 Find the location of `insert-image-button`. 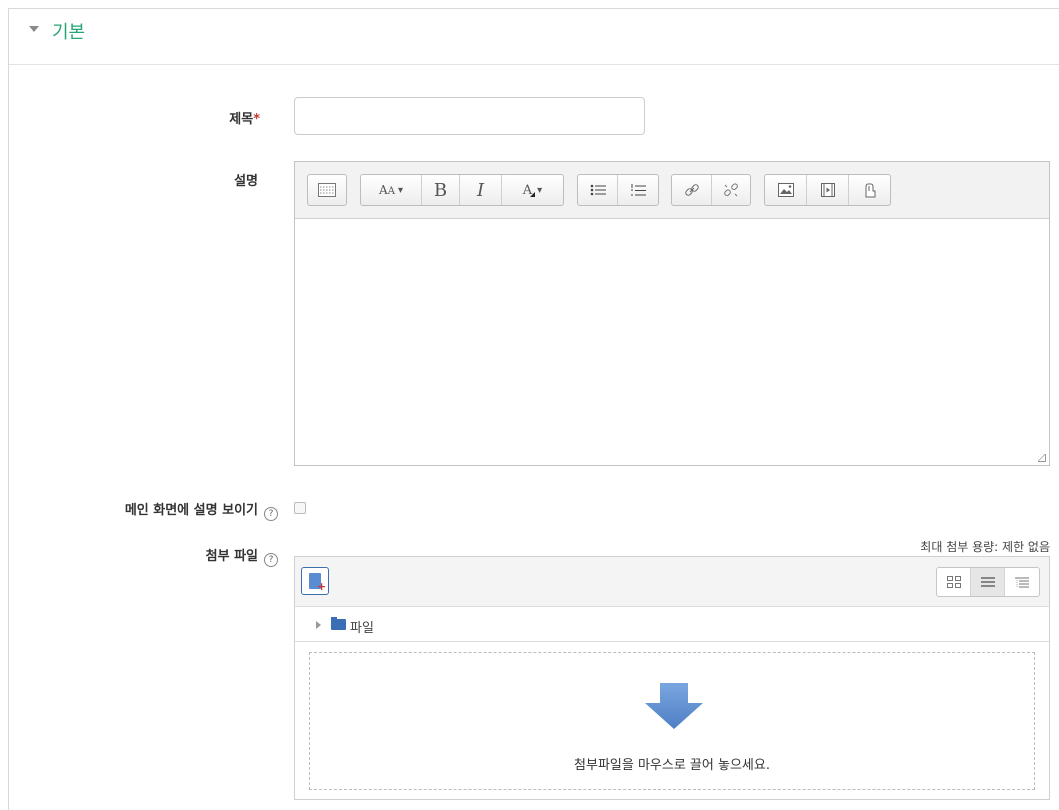

insert-image-button is located at coordinates (786, 190).